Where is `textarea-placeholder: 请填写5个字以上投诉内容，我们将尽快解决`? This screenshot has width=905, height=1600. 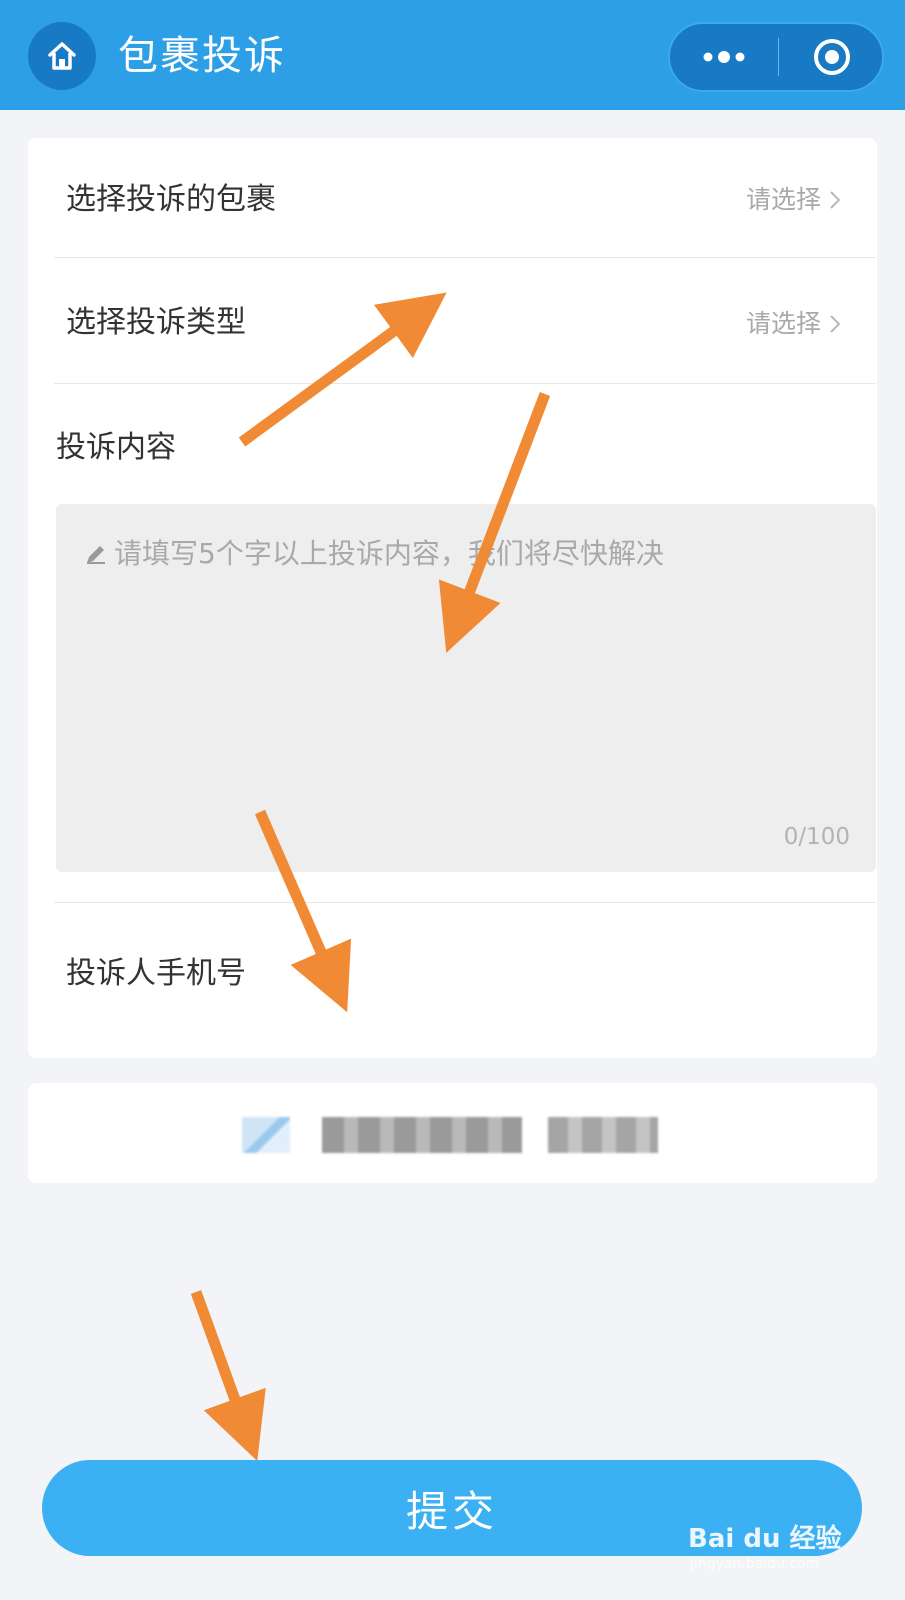
textarea-placeholder: 请填写5个字以上投诉内容，我们将尽快解决 is located at coordinates (374, 554).